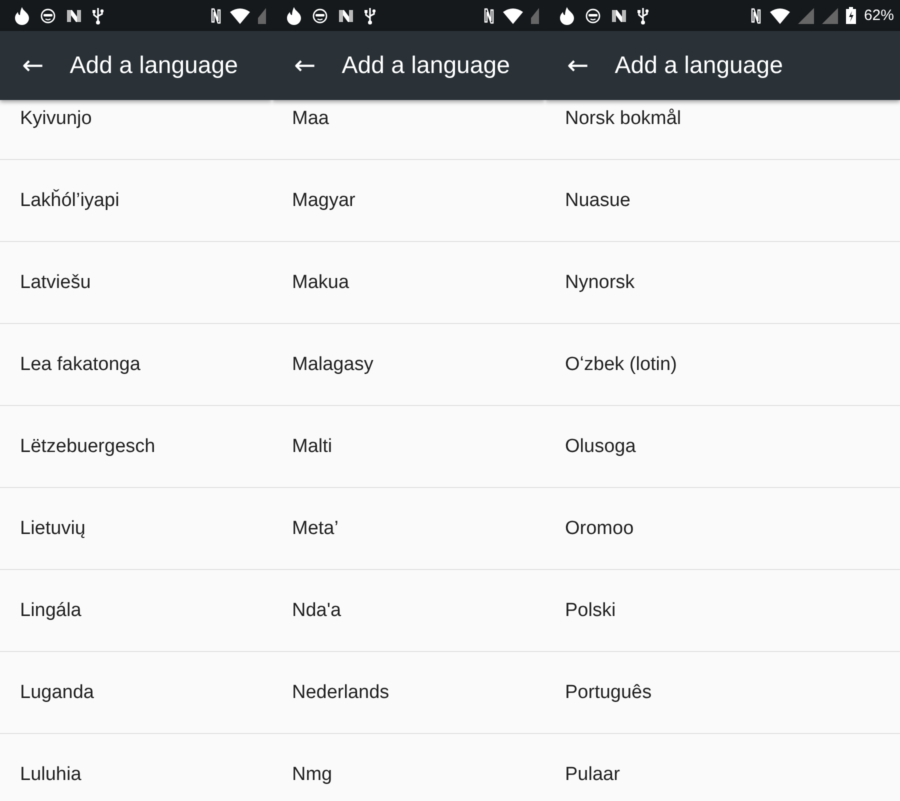 The height and width of the screenshot is (801, 900). Describe the element at coordinates (722, 130) in the screenshot. I see `language-item: Norsk bokmål` at that location.